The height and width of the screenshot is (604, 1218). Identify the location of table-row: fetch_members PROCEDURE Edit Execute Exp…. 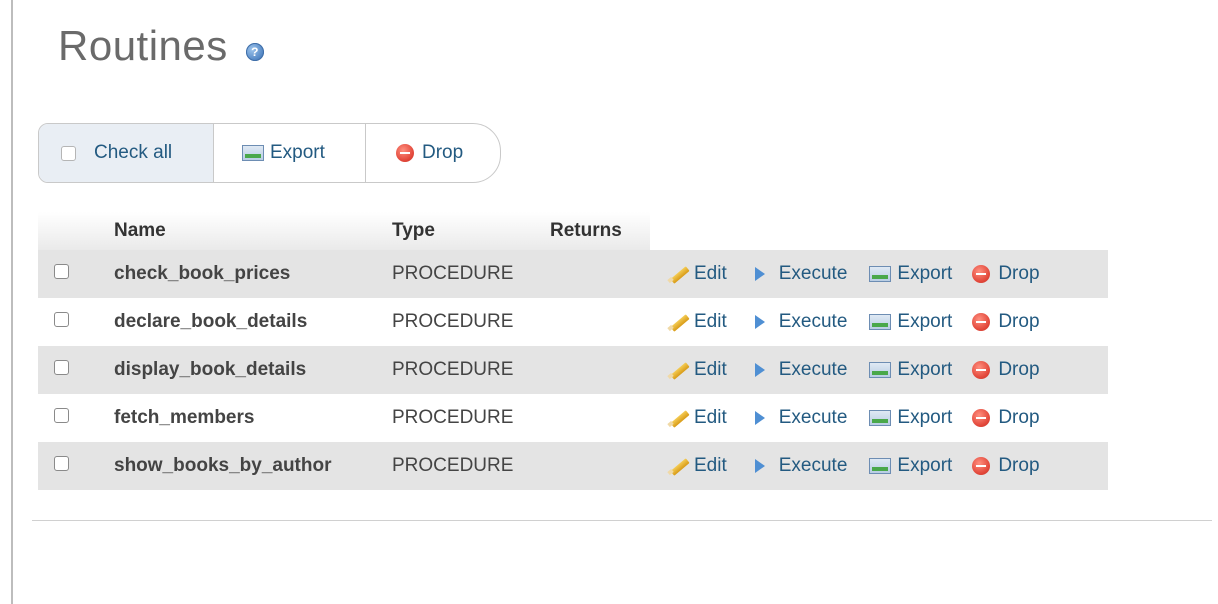
(573, 418).